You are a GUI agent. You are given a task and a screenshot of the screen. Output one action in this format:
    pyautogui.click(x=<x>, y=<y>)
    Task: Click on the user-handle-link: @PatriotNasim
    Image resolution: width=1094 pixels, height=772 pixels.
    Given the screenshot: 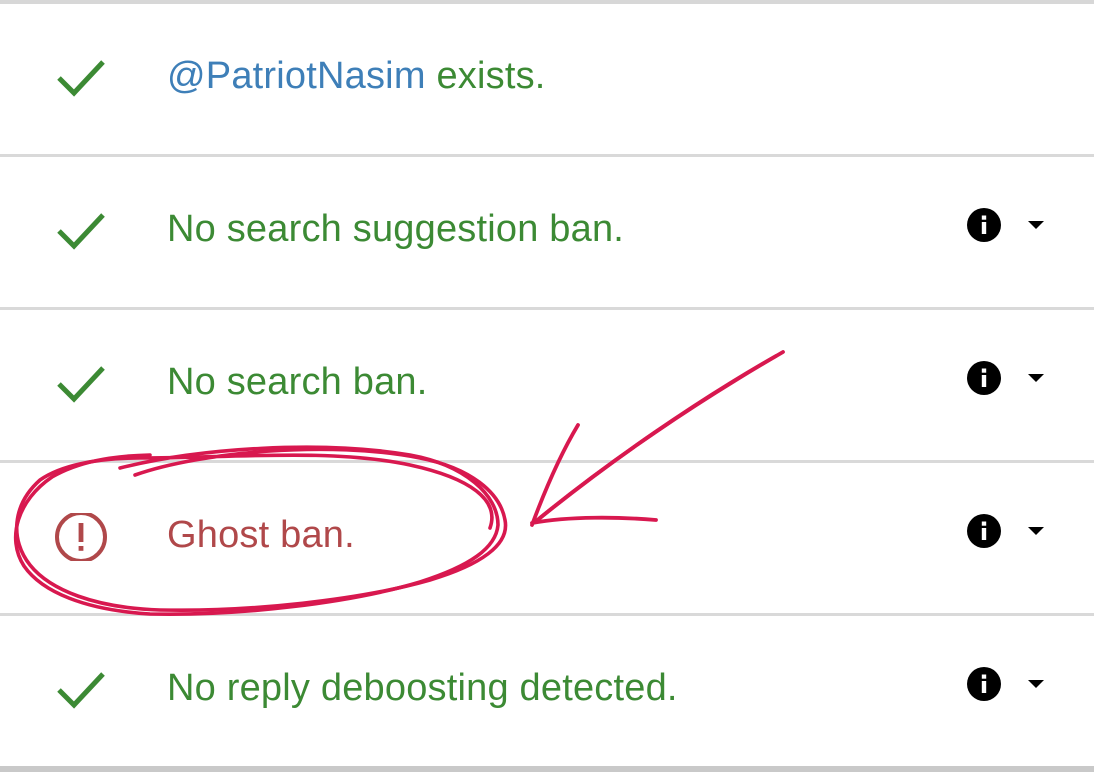 What is the action you would take?
    pyautogui.click(x=296, y=76)
    